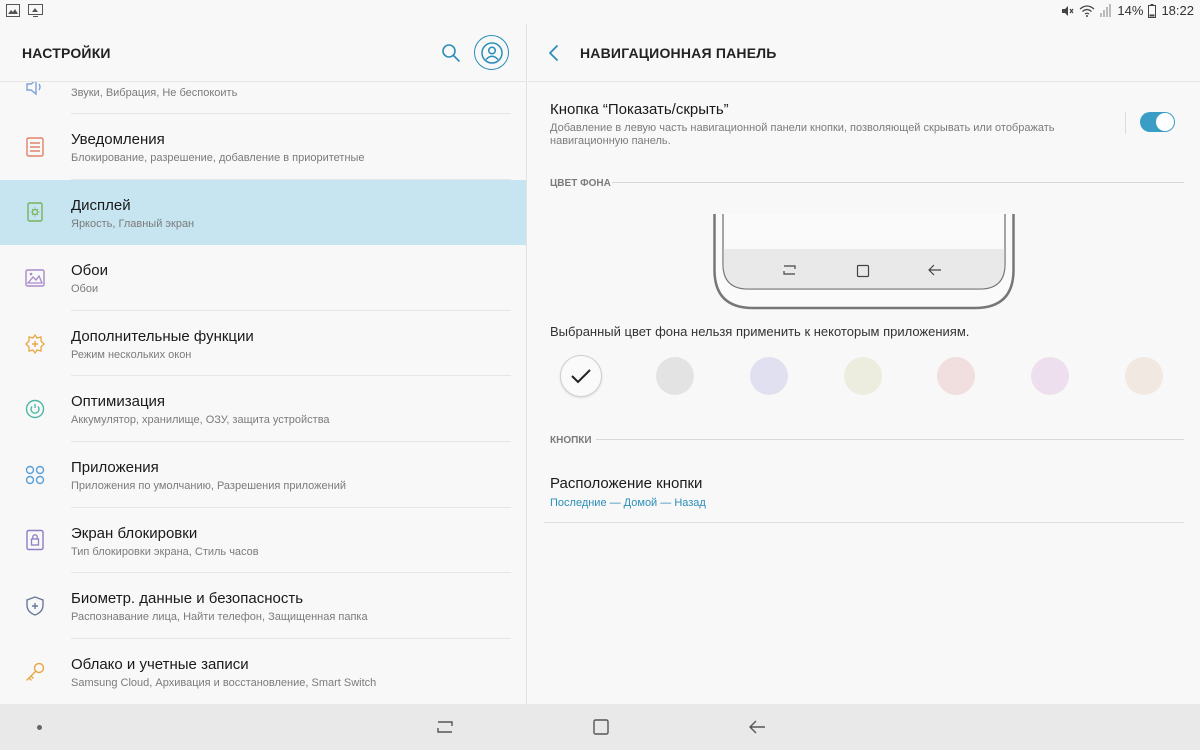 The height and width of the screenshot is (750, 1200). I want to click on account-icon, so click(491, 52).